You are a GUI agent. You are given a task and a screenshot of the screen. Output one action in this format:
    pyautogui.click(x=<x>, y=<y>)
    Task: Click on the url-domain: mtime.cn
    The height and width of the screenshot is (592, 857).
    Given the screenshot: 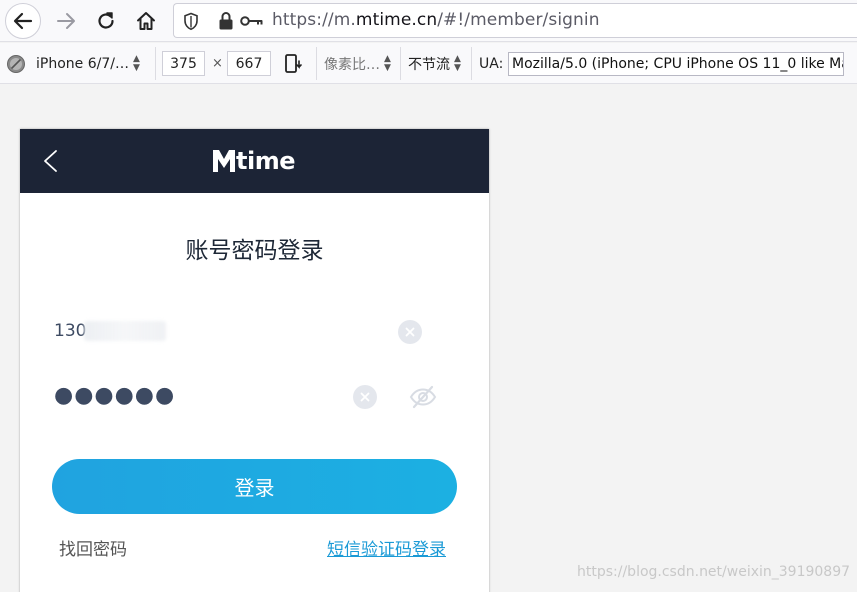 What is the action you would take?
    pyautogui.click(x=396, y=20)
    